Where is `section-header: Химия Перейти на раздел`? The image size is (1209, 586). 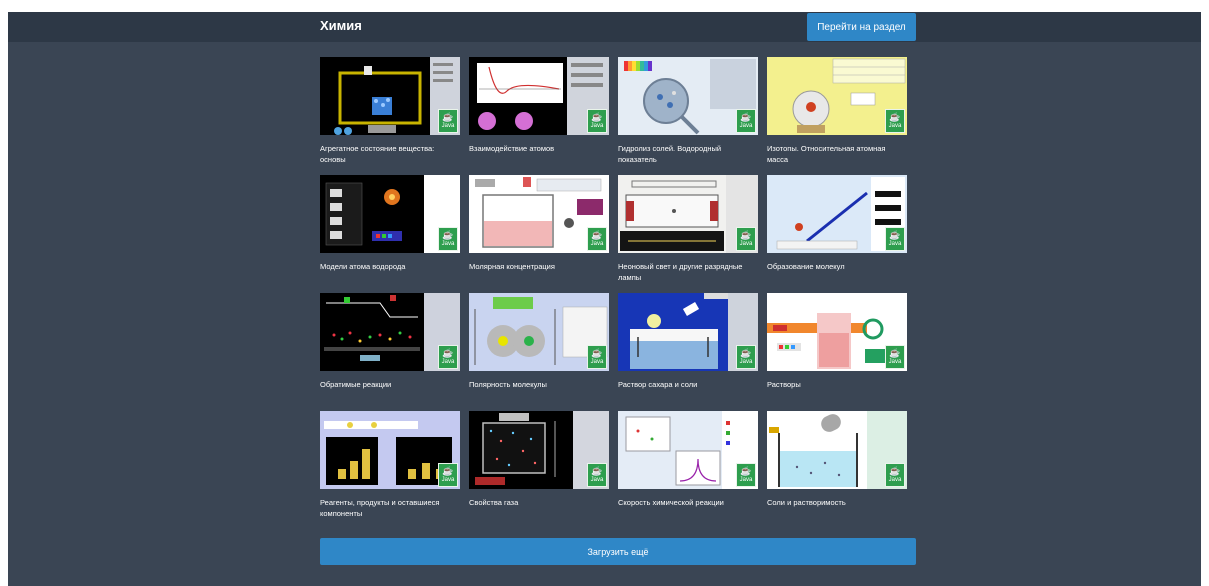
section-header: Химия Перейти на раздел is located at coordinates (604, 27).